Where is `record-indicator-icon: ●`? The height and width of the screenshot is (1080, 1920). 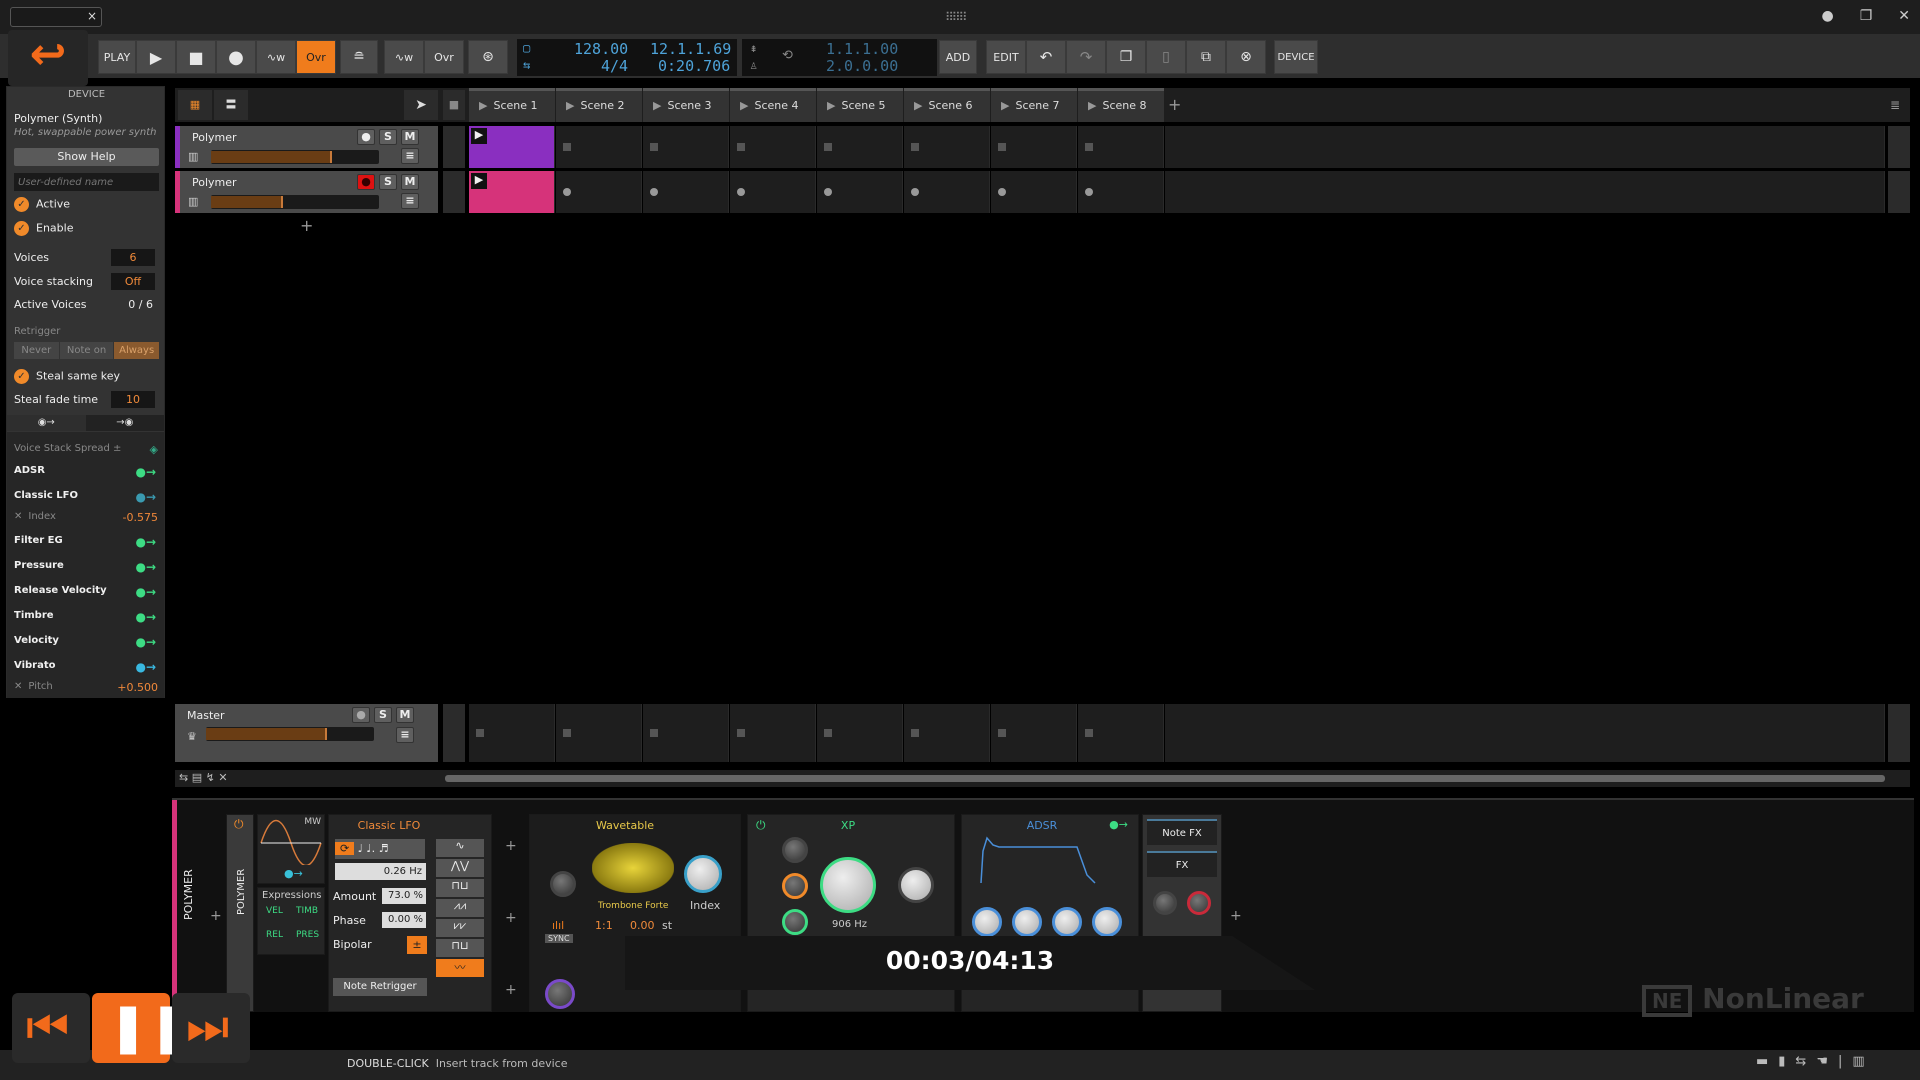 record-indicator-icon: ● is located at coordinates (1827, 16).